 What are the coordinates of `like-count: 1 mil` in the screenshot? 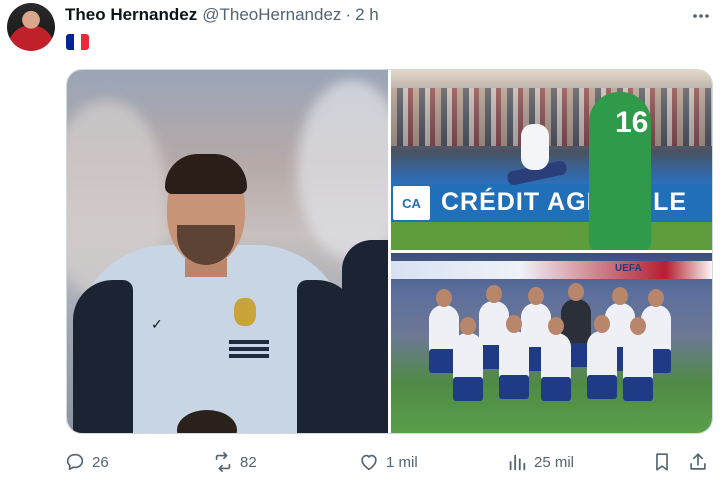 It's located at (402, 462).